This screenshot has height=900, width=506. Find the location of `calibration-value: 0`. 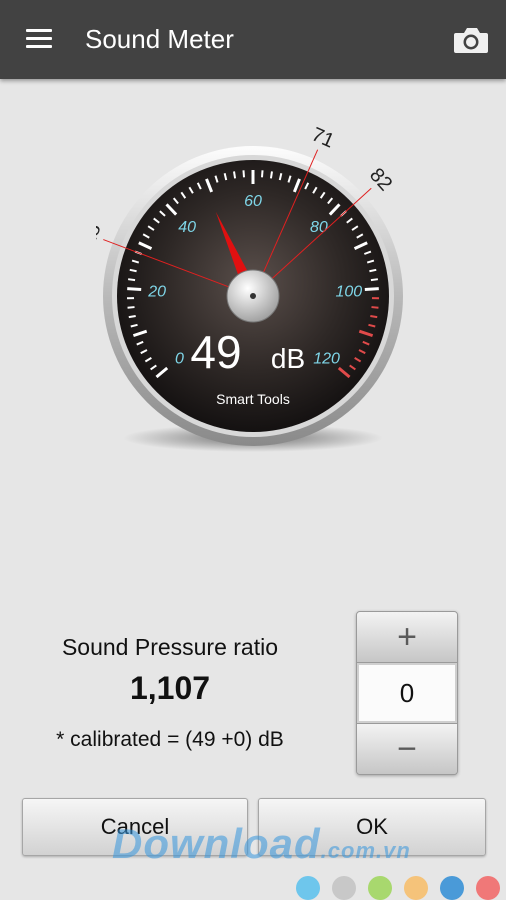

calibration-value: 0 is located at coordinates (407, 693).